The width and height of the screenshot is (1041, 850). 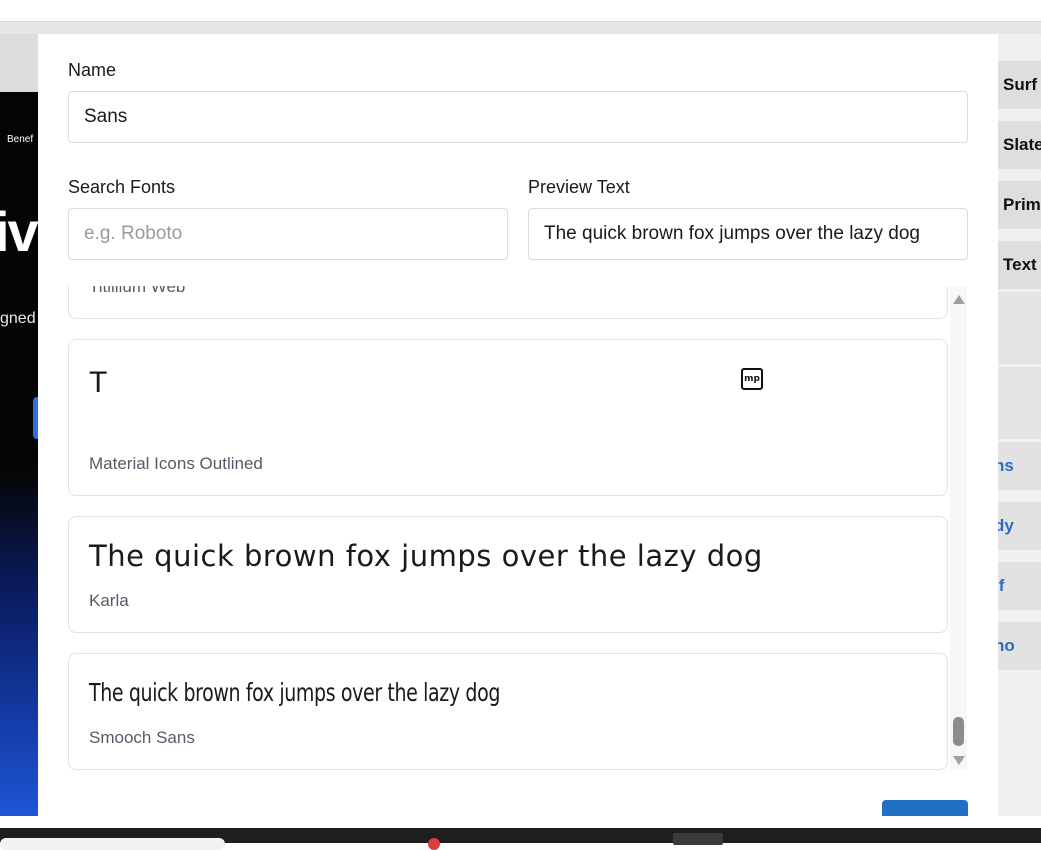 What do you see at coordinates (1019, 85) in the screenshot?
I see `theme-item-surface: Surf` at bounding box center [1019, 85].